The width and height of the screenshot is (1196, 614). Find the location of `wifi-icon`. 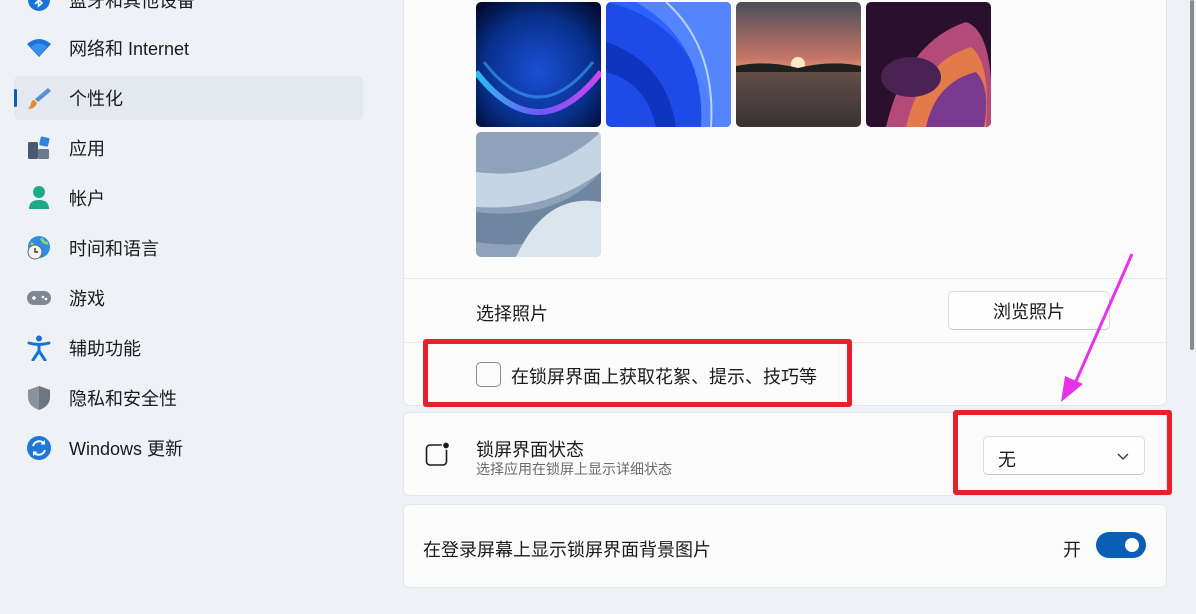

wifi-icon is located at coordinates (39, 48).